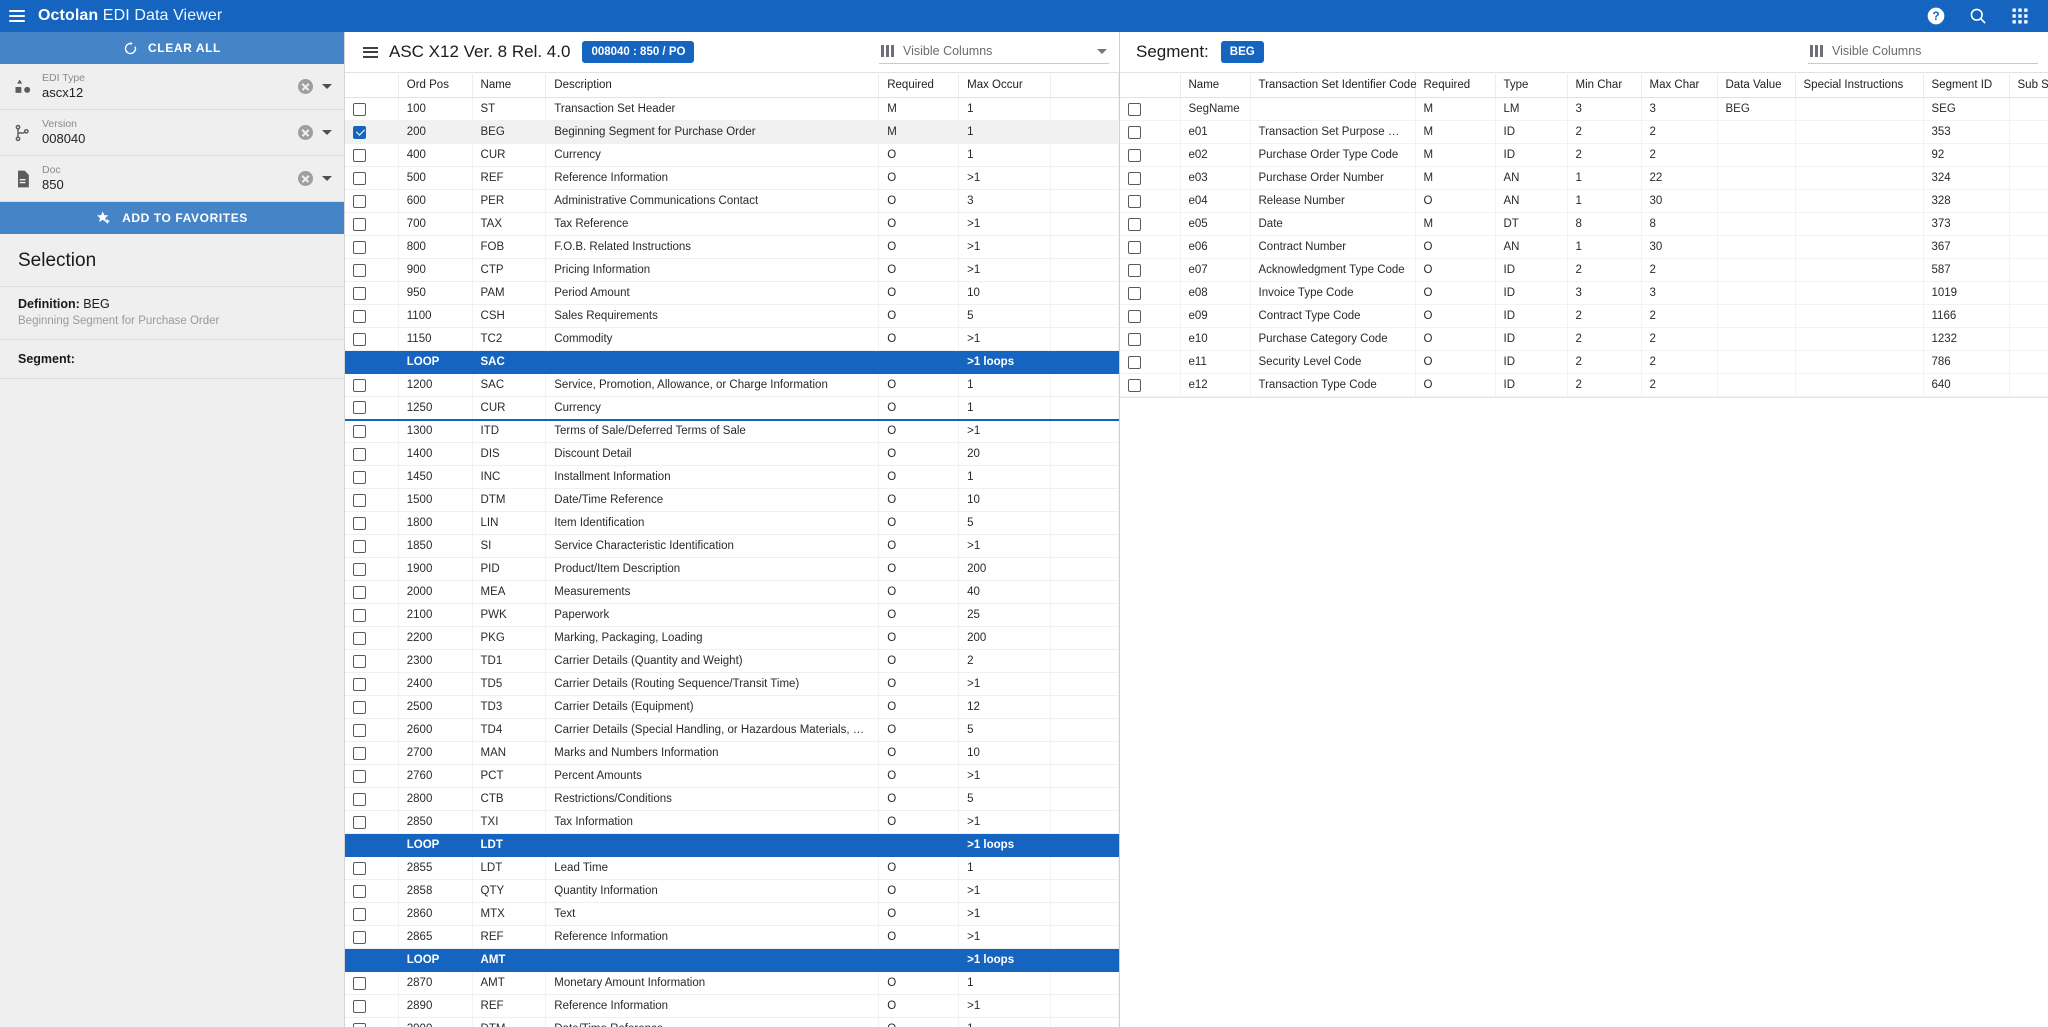 The height and width of the screenshot is (1027, 2048). What do you see at coordinates (1584, 109) in the screenshot?
I see `table-row: SegName M LM 3 3 BEG SEG` at bounding box center [1584, 109].